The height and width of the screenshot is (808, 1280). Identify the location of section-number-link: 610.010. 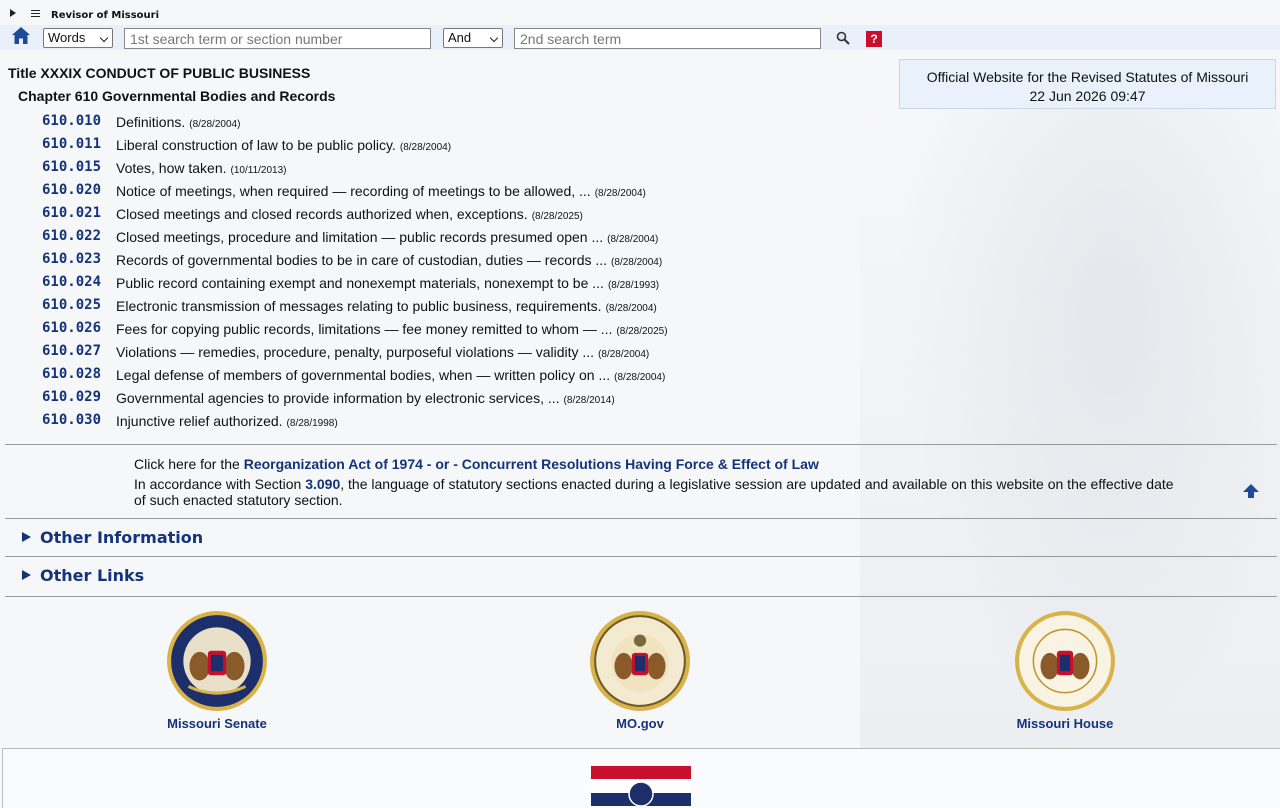
(71, 121).